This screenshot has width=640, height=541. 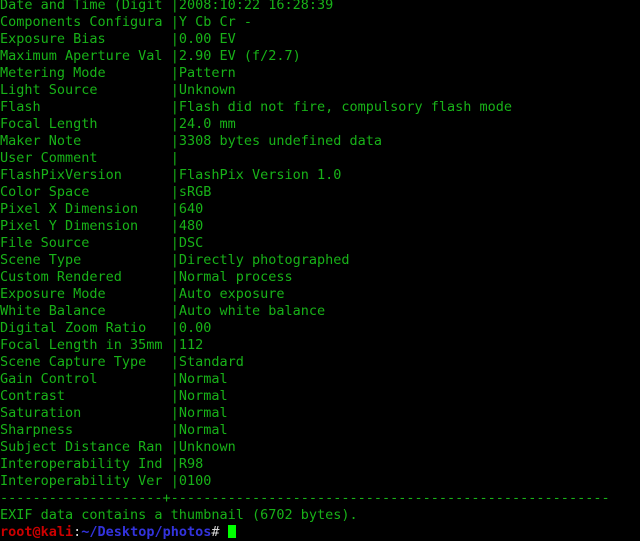 I want to click on exif-row: Metering Mode |Pattern, so click(x=320, y=73).